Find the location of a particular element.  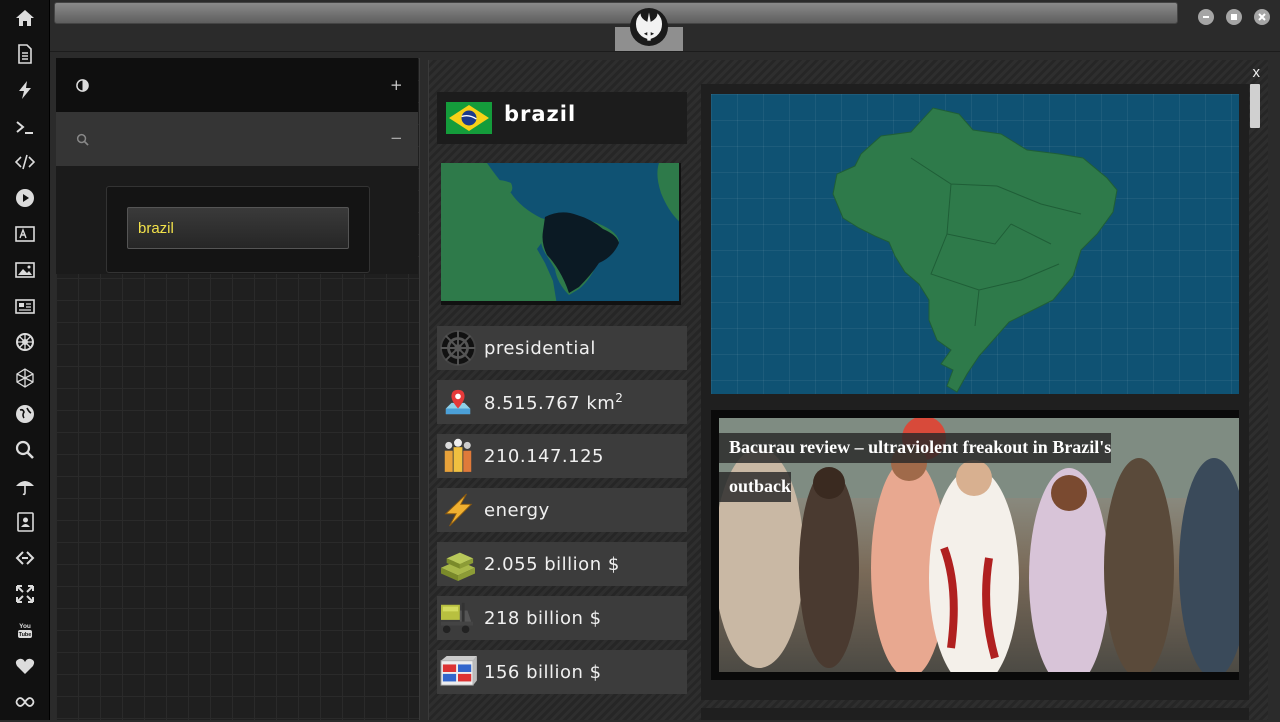

crystal-icon is located at coordinates (25, 378).